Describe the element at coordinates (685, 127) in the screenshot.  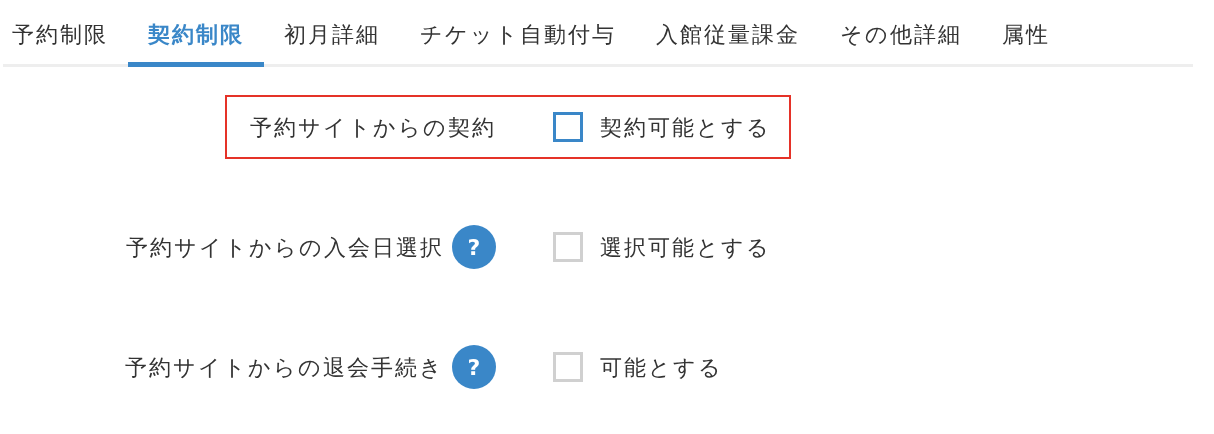
I see `checkbox-label: 契約可能とする` at that location.